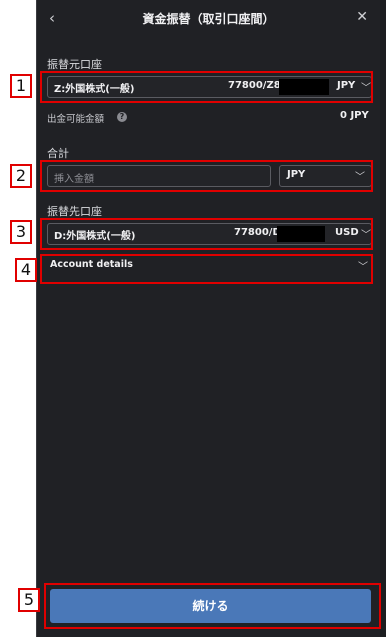  Describe the element at coordinates (21, 86) in the screenshot. I see `annotation-number-1: 1` at that location.